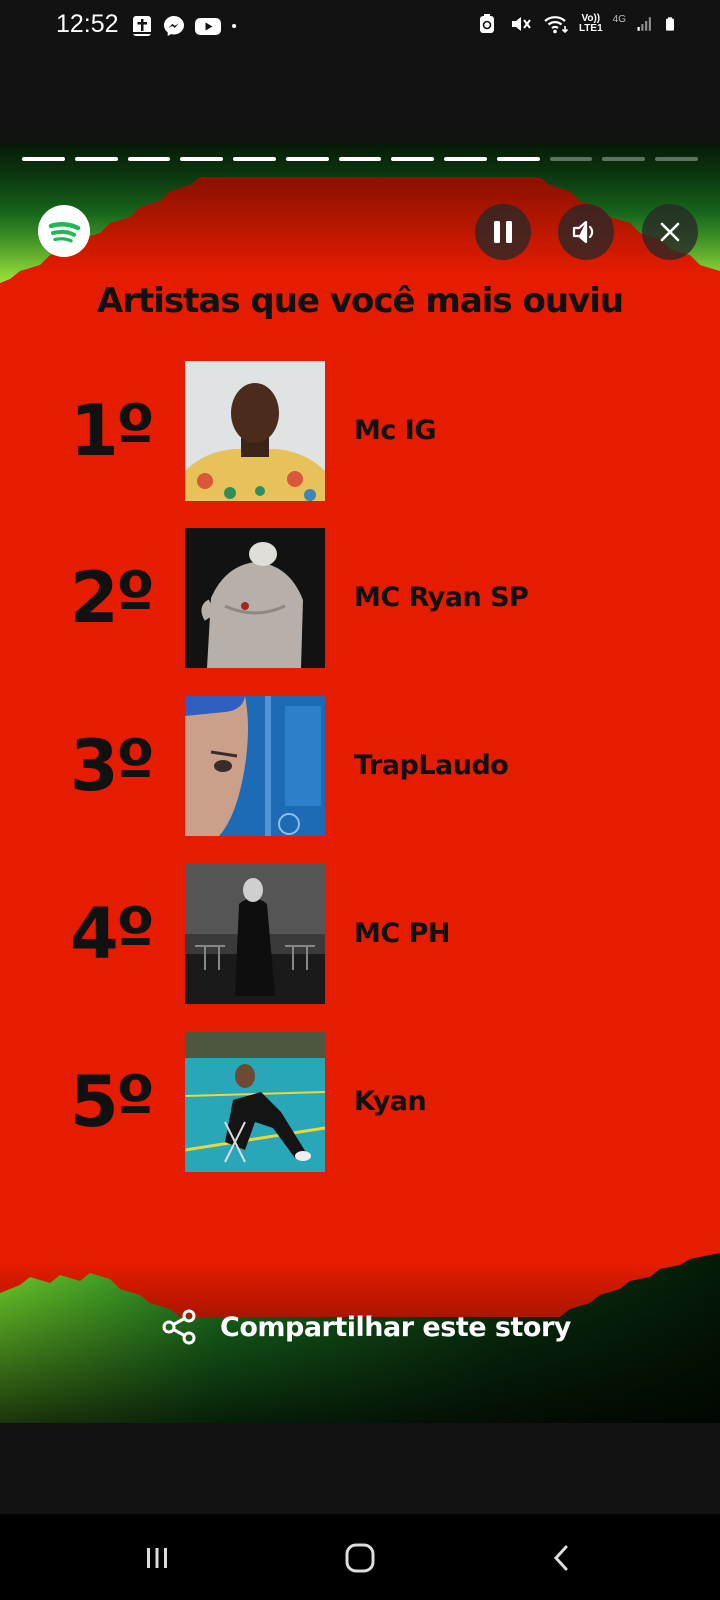  I want to click on rank-number: 1º, so click(112, 431).